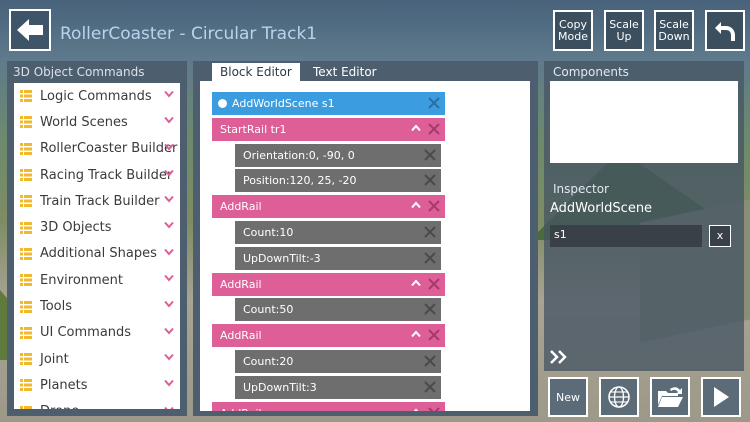  Describe the element at coordinates (300, 181) in the screenshot. I see `block-label: Position:120, 25, -20` at that location.